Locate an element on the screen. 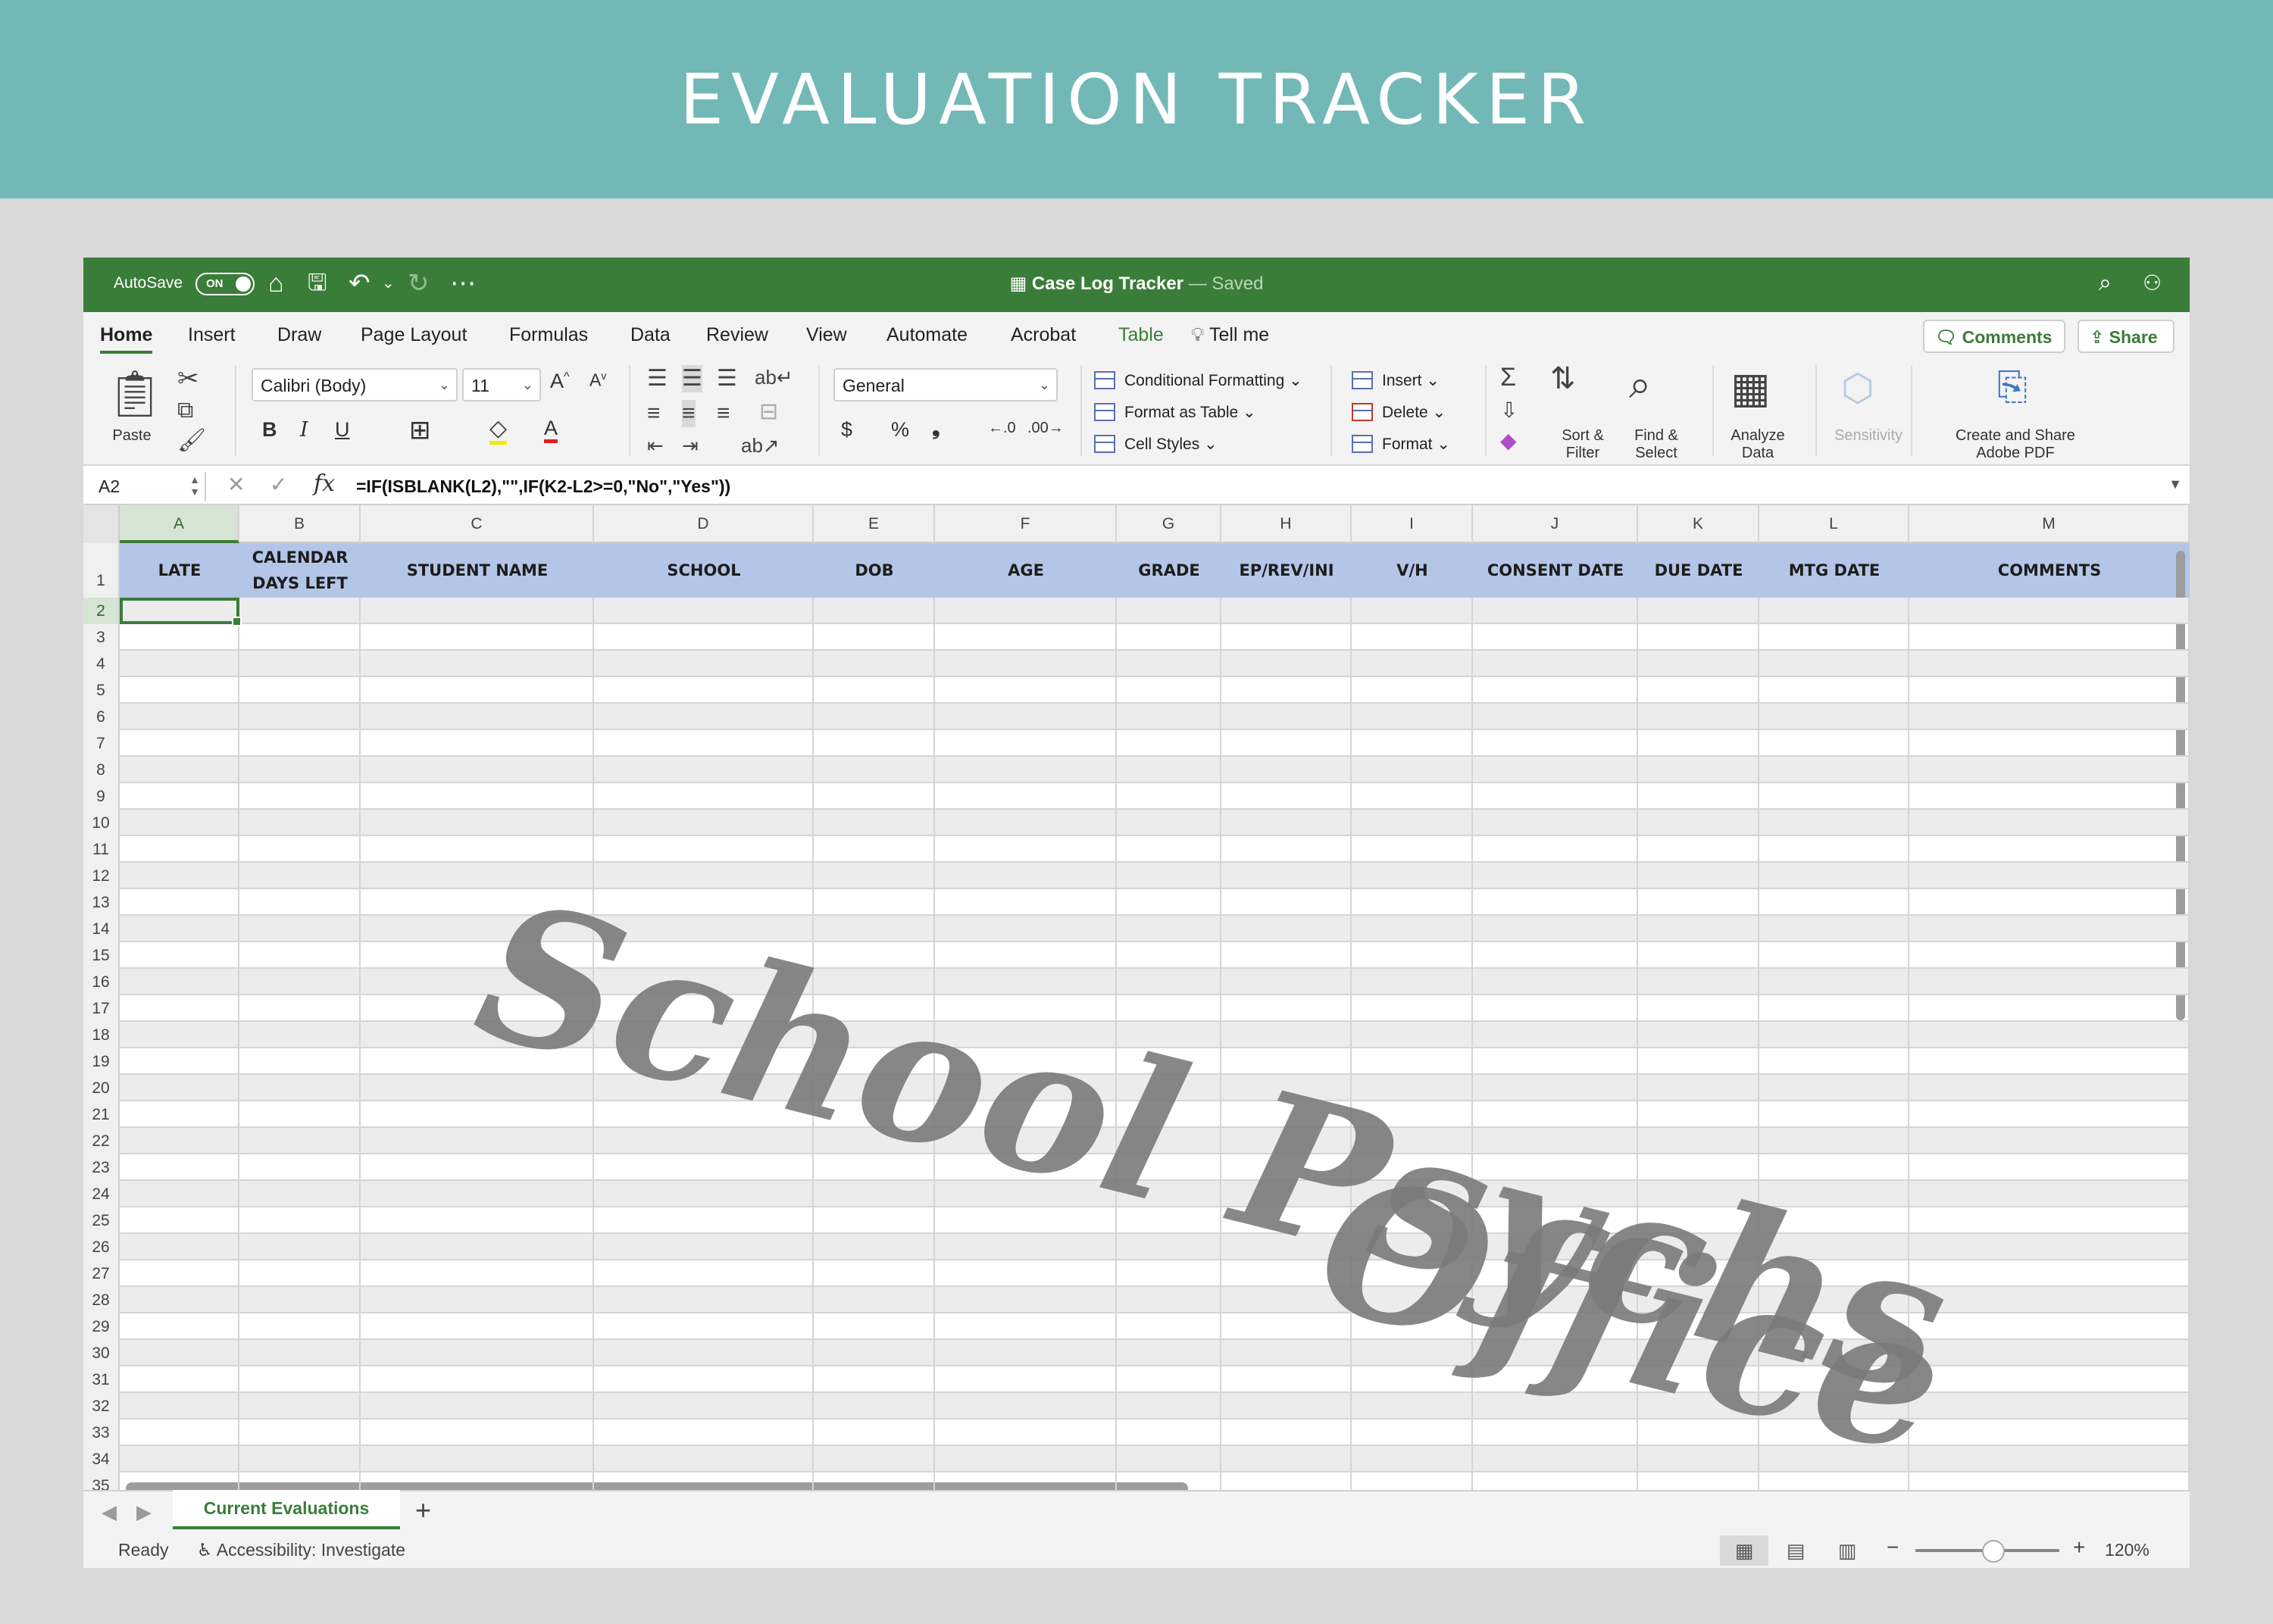 This screenshot has width=2273, height=1624. format-cells-button: Format ⌄ is located at coordinates (1401, 444).